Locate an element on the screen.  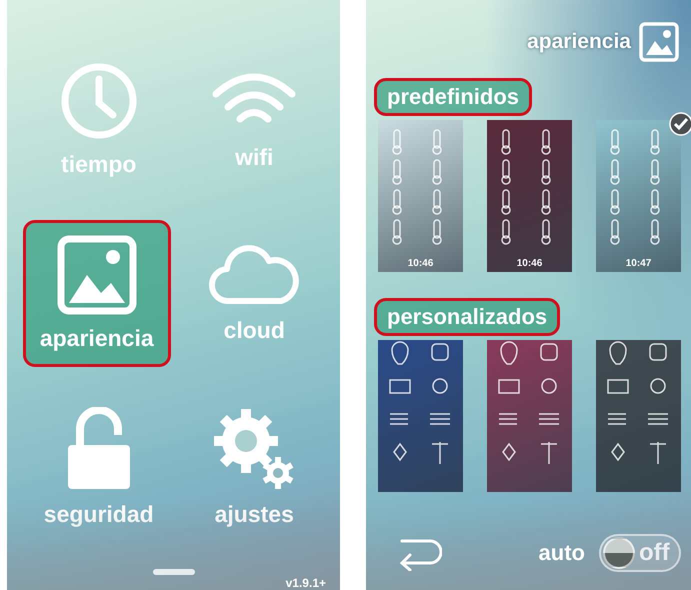
section-heading: personalizados is located at coordinates (467, 317).